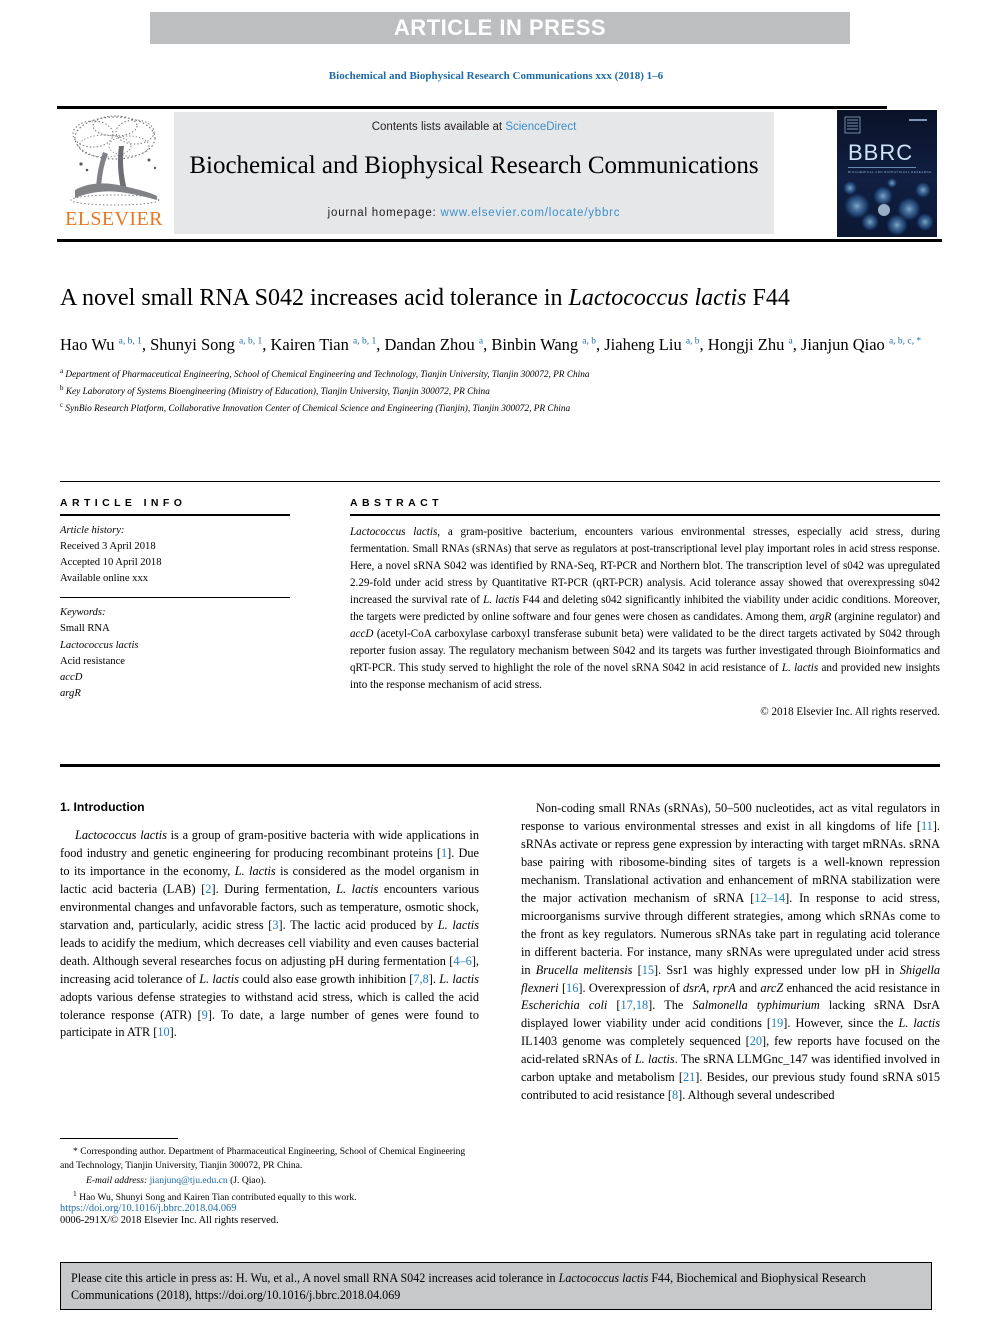 This screenshot has width=992, height=1323. Describe the element at coordinates (927, 826) in the screenshot. I see `citation-reference: 11` at that location.